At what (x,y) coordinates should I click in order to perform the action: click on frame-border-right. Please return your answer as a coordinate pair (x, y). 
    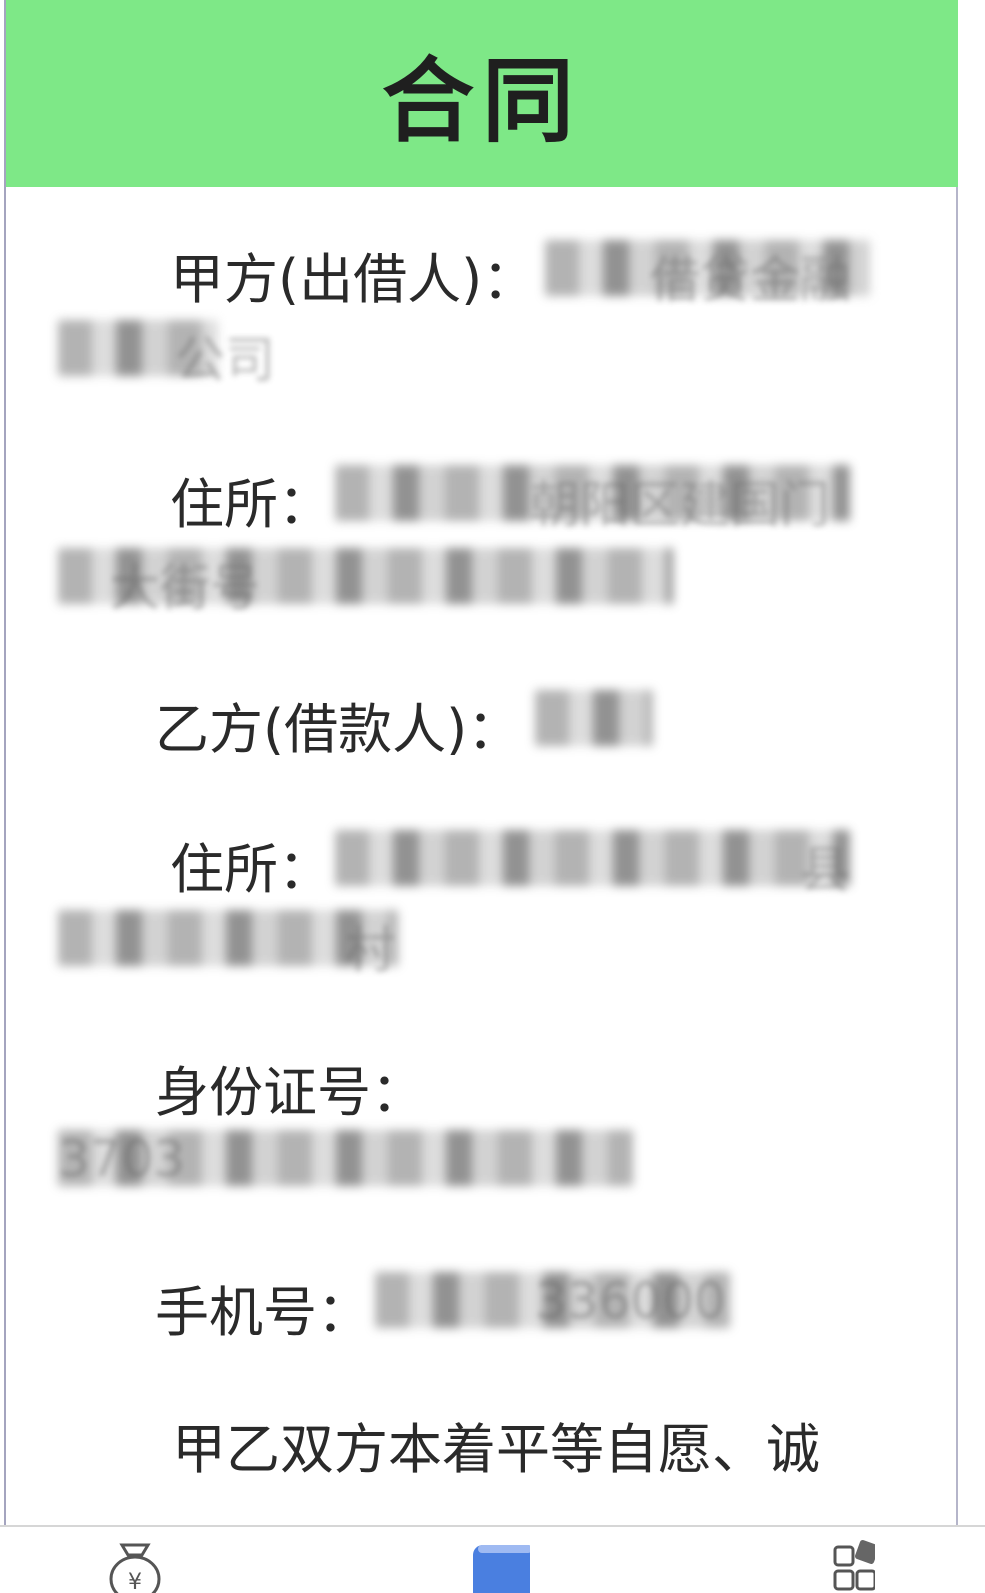
    Looking at the image, I should click on (957, 762).